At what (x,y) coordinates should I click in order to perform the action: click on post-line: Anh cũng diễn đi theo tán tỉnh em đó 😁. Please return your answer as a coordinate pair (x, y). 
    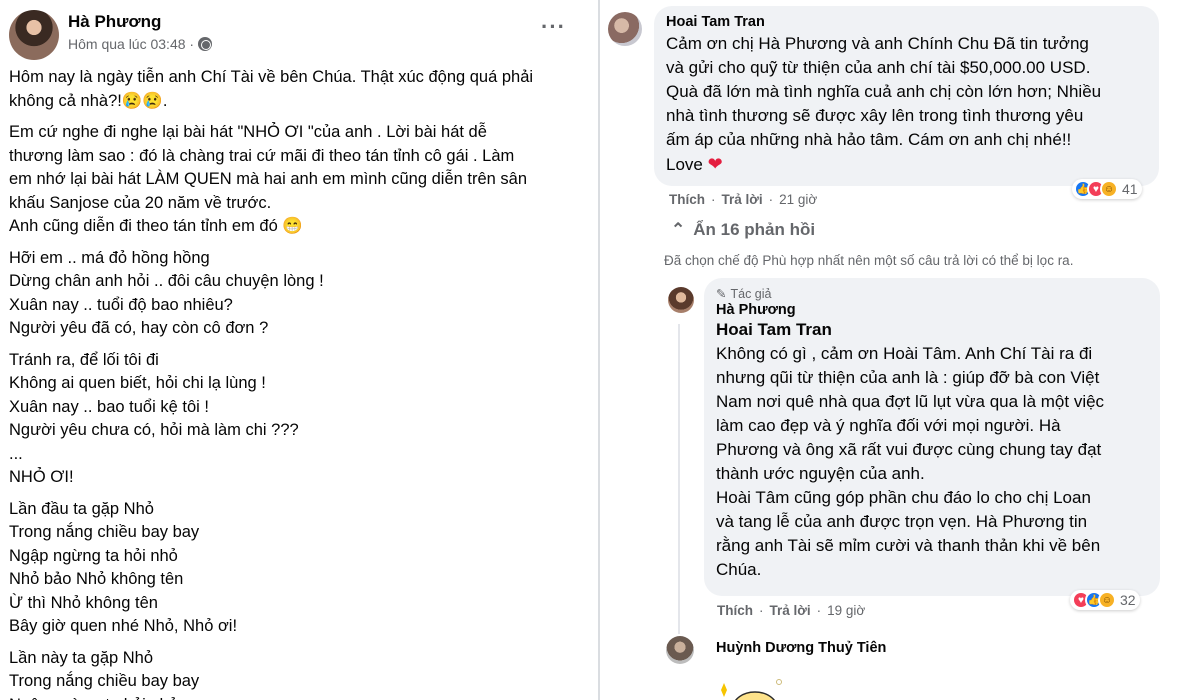
    Looking at the image, I should click on (156, 226).